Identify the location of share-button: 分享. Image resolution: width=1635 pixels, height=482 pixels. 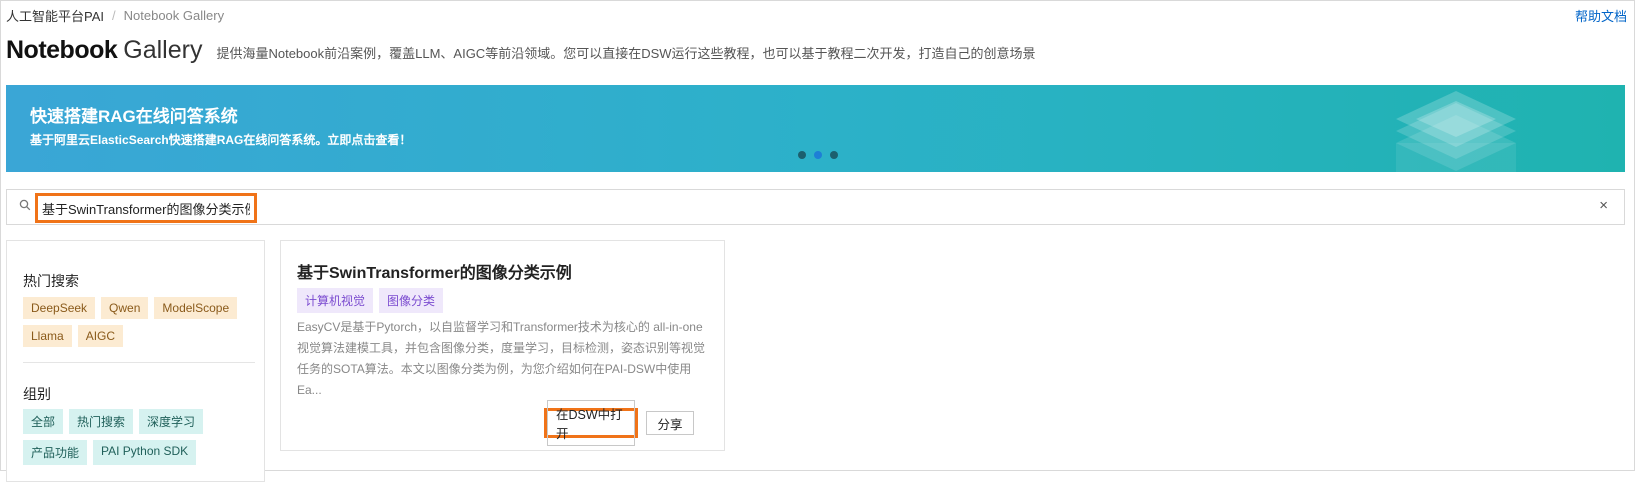
(670, 423).